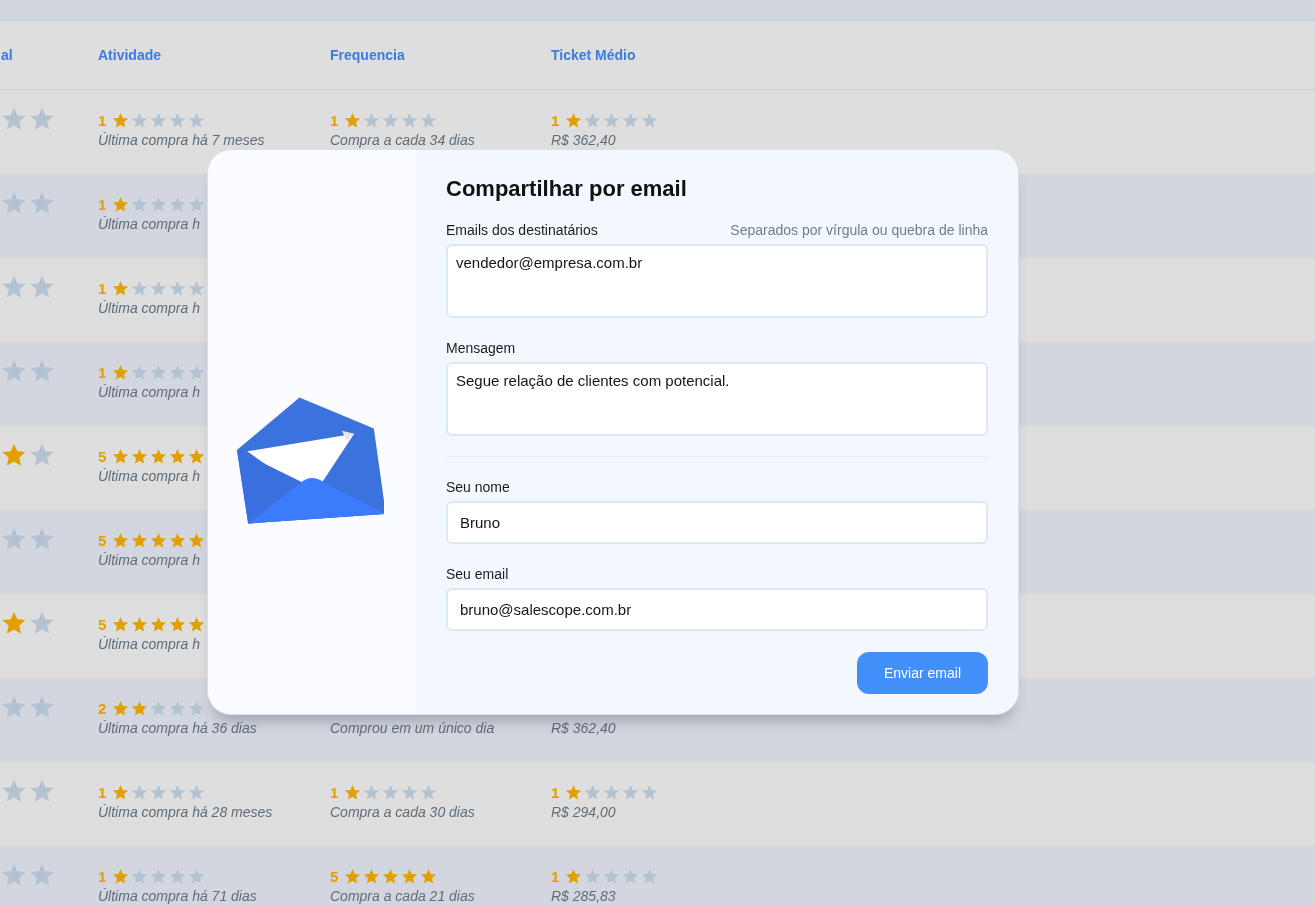  I want to click on text-area: vendedor@empresa.com.br, so click(717, 281).